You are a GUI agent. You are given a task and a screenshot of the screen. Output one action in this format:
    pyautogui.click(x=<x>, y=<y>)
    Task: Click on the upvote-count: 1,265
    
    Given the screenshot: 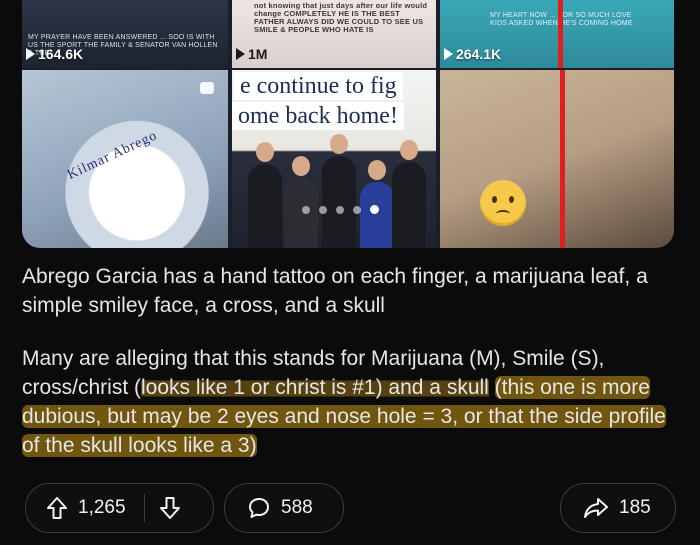 What is the action you would take?
    pyautogui.click(x=102, y=507)
    